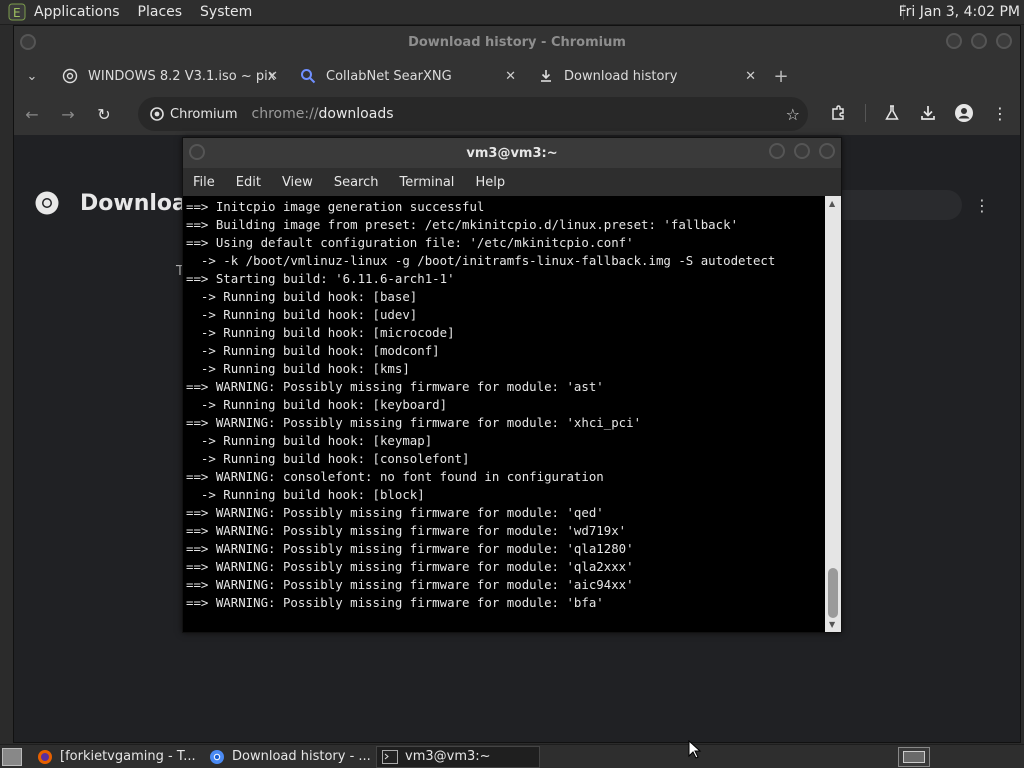 The image size is (1024, 768). Describe the element at coordinates (833, 593) in the screenshot. I see `scrollbar-thumb` at that location.